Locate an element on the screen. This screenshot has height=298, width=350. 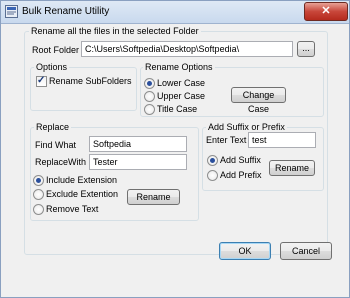
checkmark-icon: ✓ is located at coordinates (41, 80).